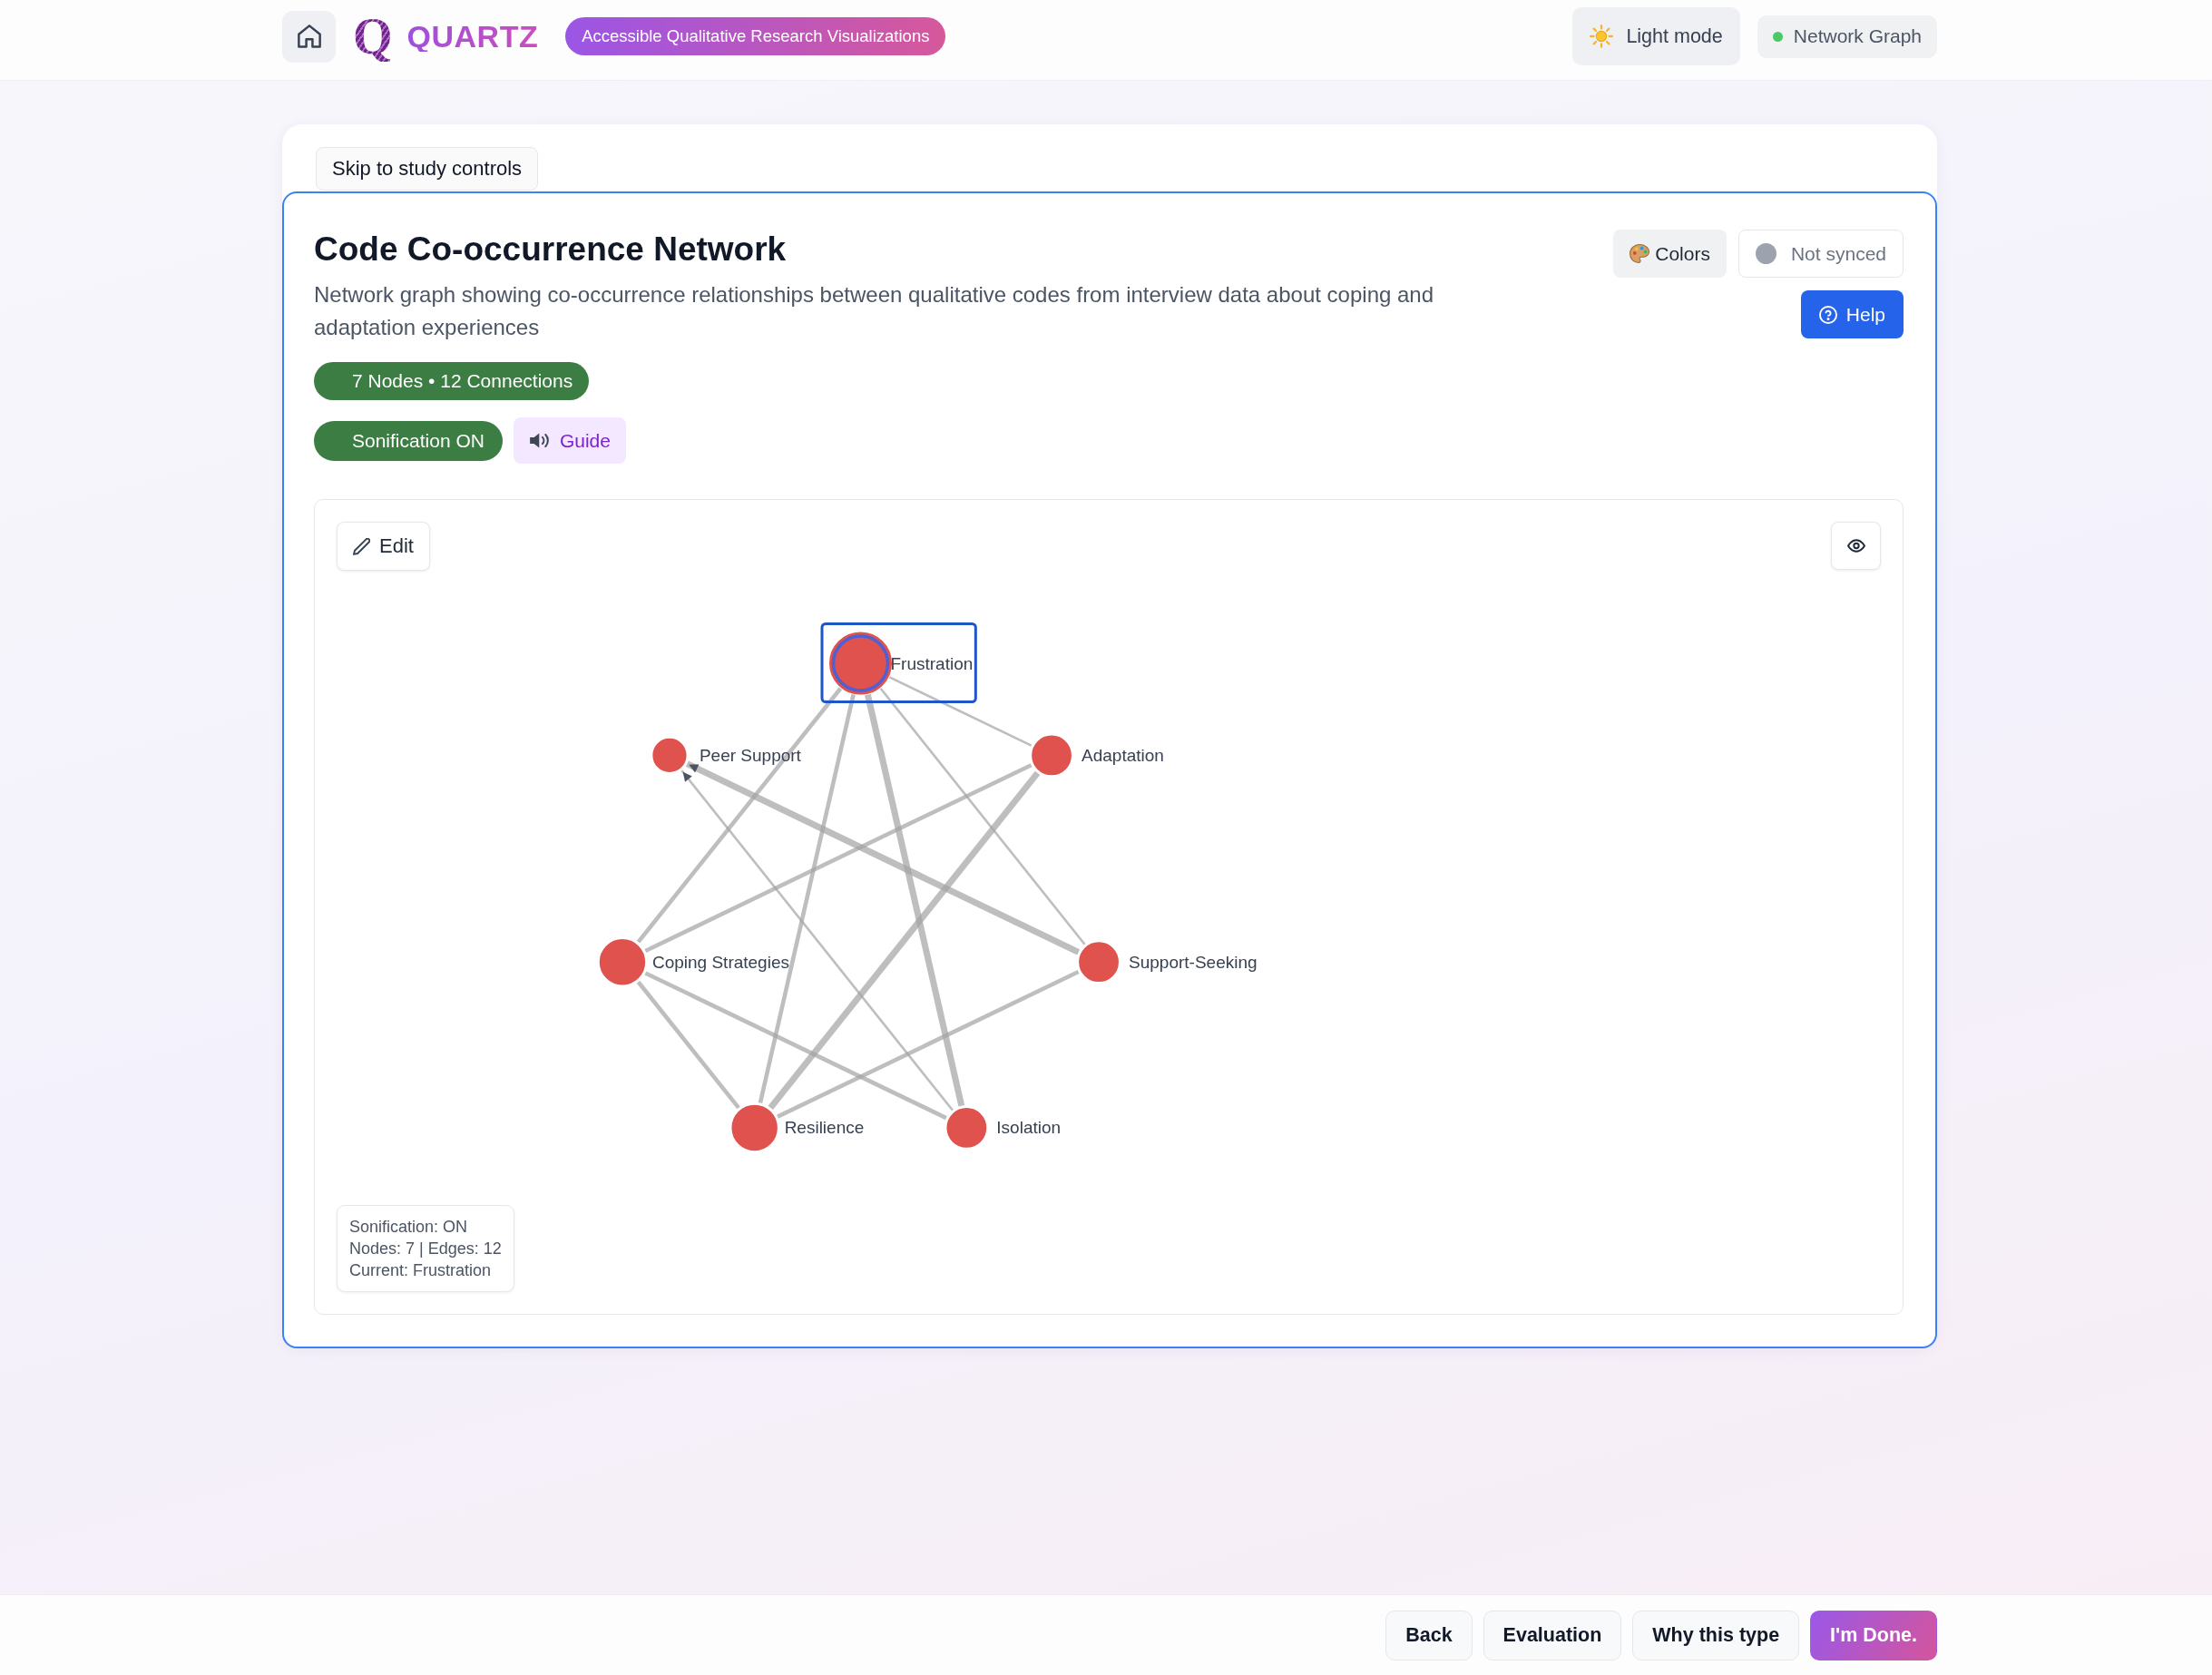 The image size is (2212, 1675). Describe the element at coordinates (755, 36) in the screenshot. I see `tagline-badge: Accessible Qualitative Research Visualizations` at that location.